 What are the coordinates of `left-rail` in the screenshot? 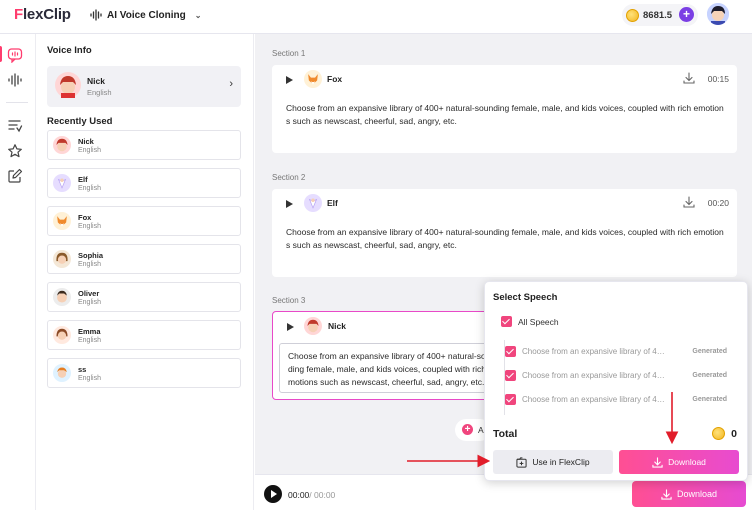 It's located at (18, 272).